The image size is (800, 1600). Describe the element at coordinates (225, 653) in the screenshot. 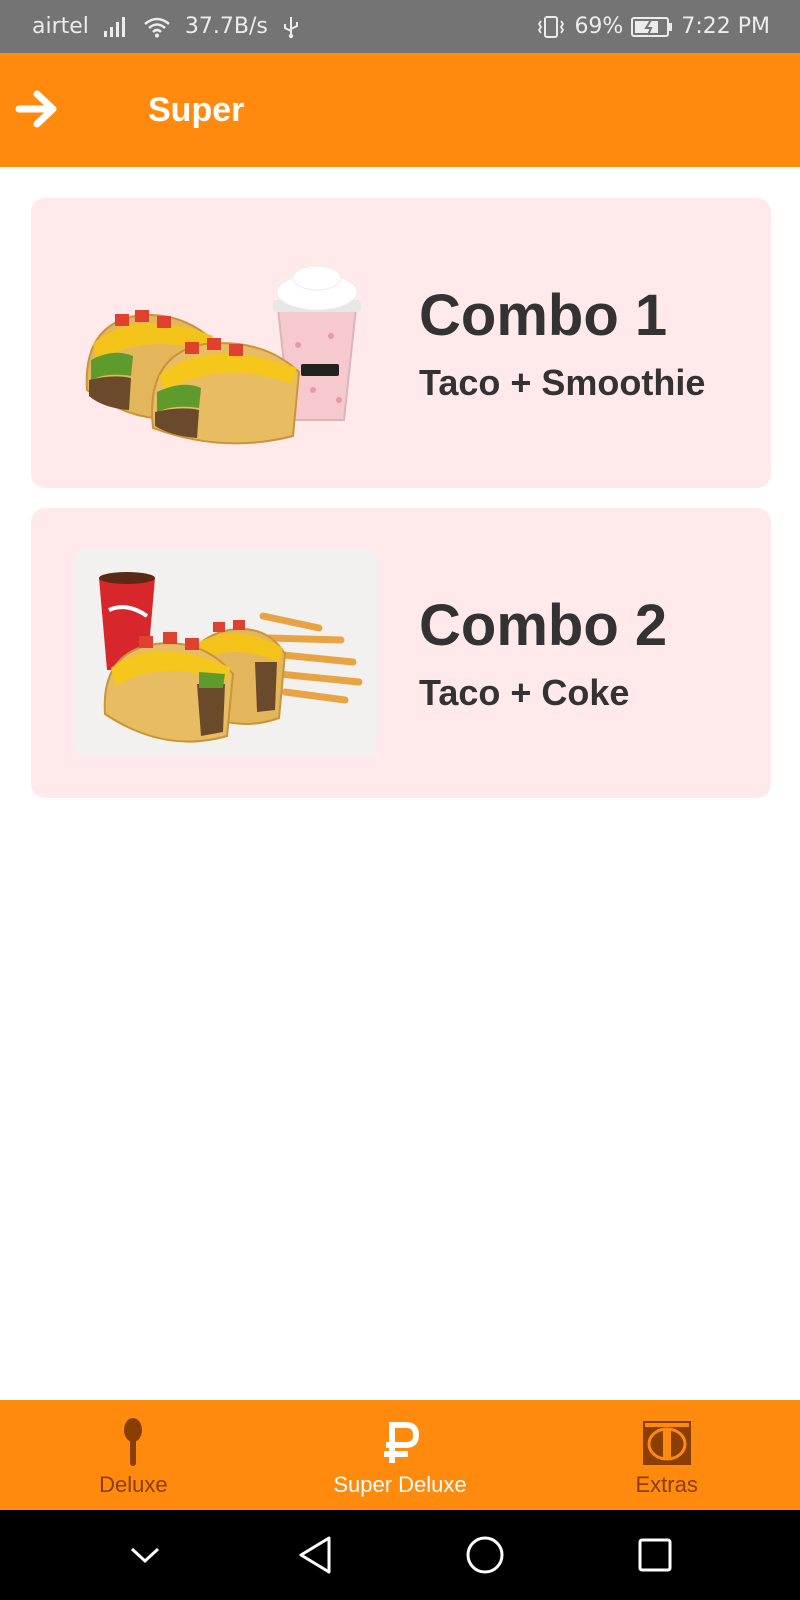

I see `taco-coke-fries-image` at that location.